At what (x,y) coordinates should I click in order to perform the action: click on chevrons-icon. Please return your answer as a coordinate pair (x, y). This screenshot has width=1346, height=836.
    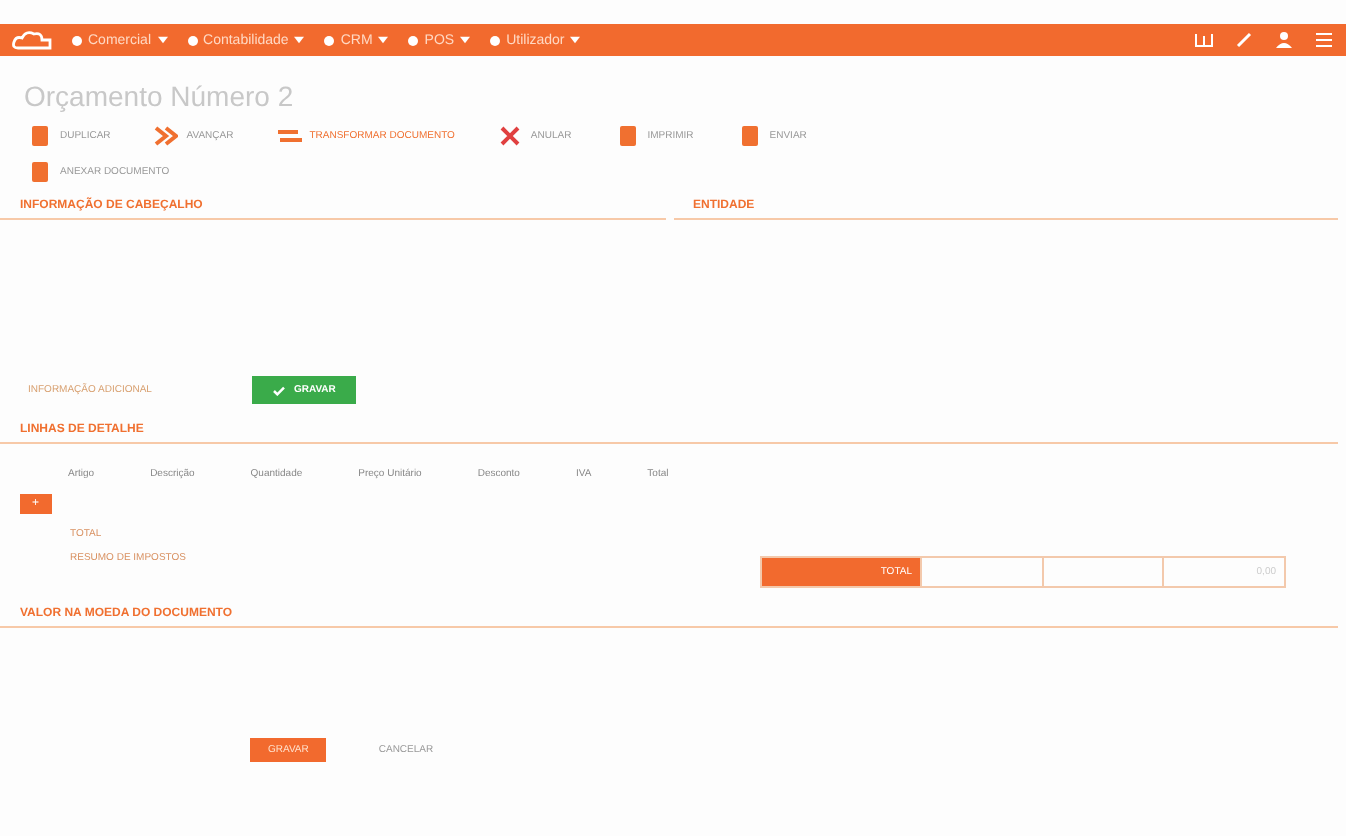
    Looking at the image, I should click on (166, 136).